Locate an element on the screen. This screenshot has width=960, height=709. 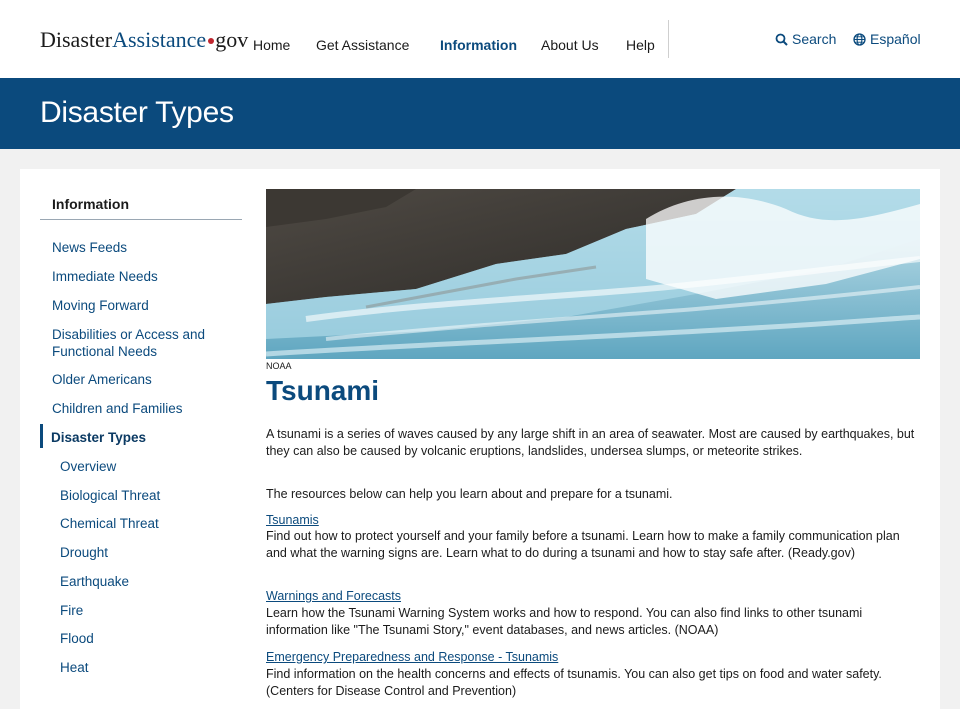
banner-title: Disaster Types is located at coordinates (137, 112).